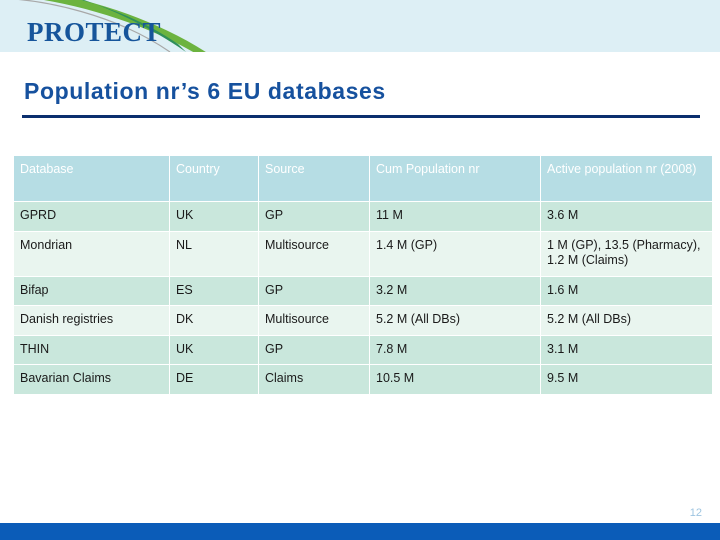  What do you see at coordinates (626, 349) in the screenshot?
I see `cell-active-population: 3.1 M` at bounding box center [626, 349].